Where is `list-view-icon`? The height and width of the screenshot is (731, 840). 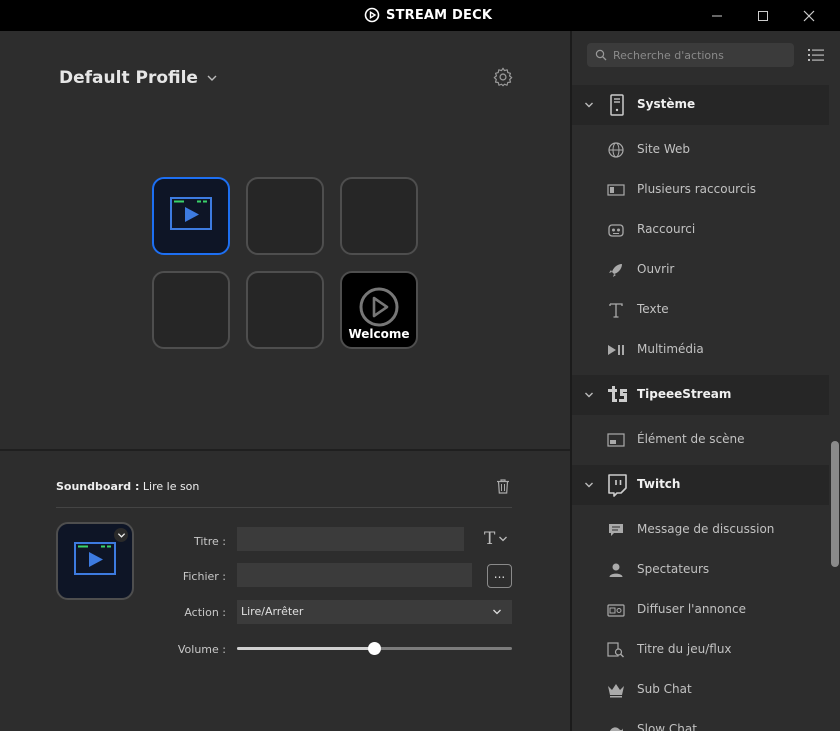 list-view-icon is located at coordinates (816, 55).